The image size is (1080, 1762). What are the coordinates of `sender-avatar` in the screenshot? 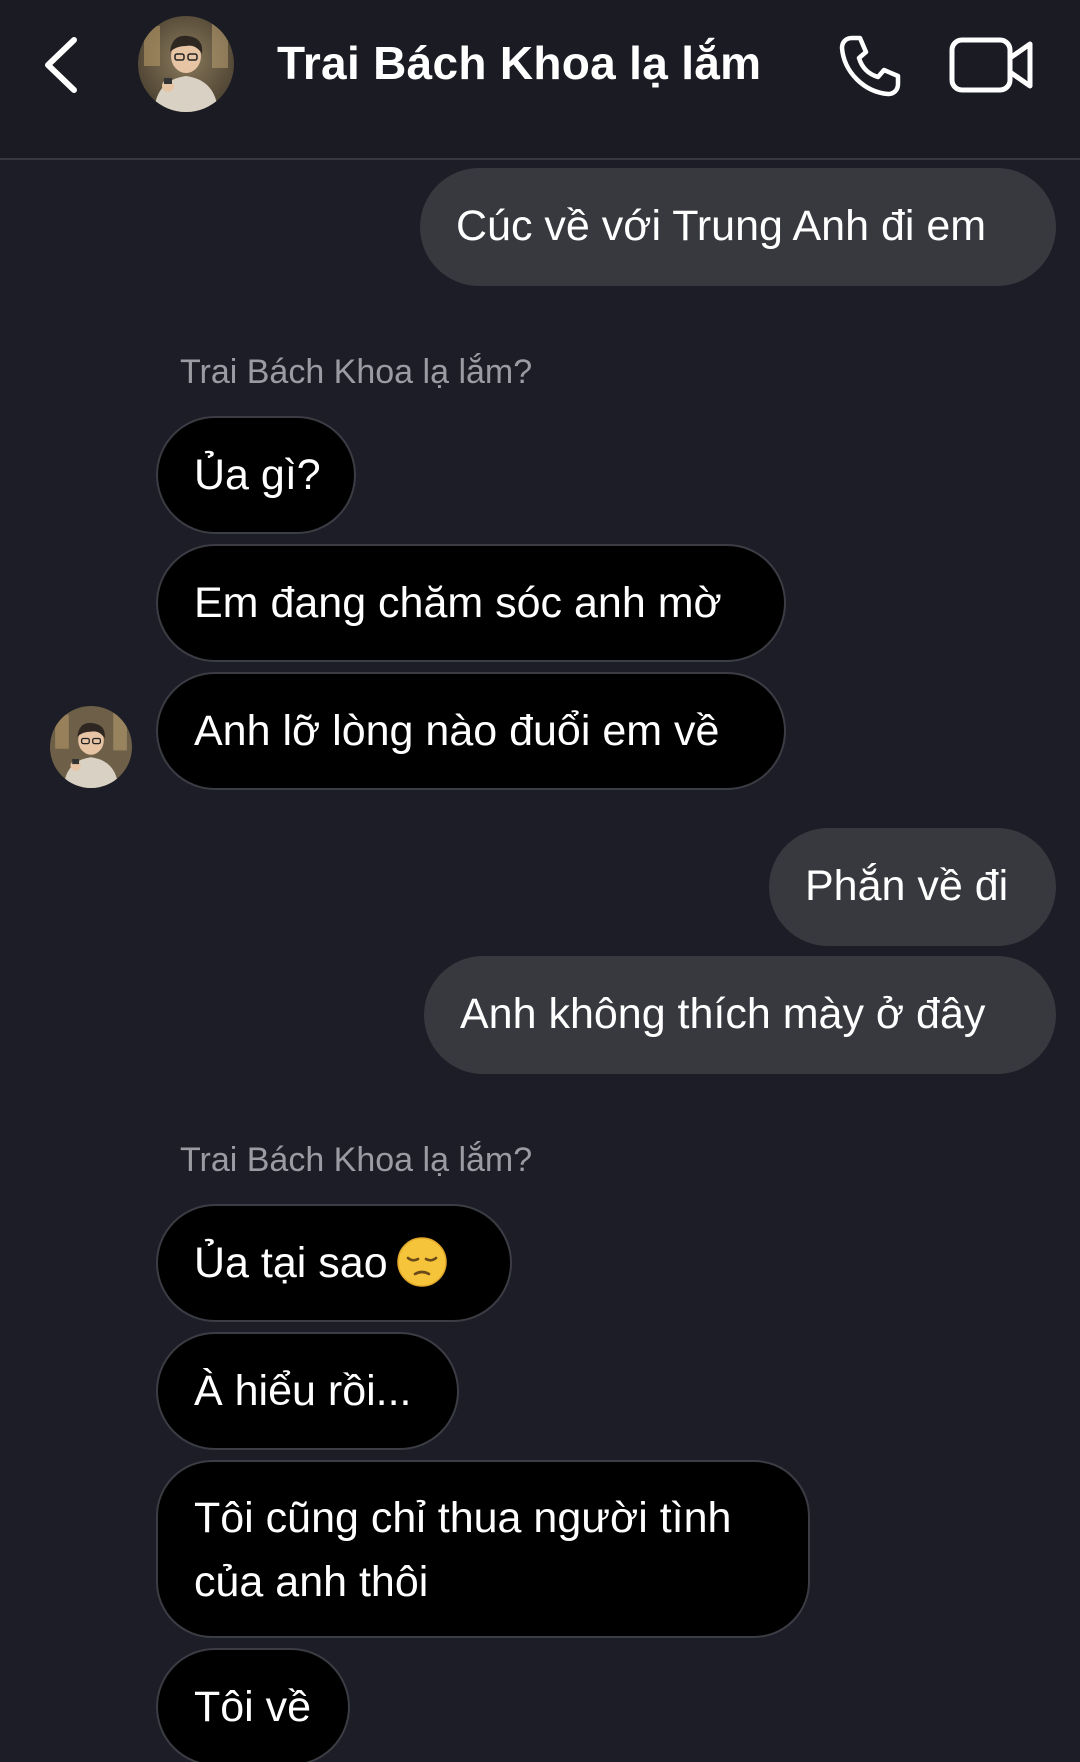 It's located at (91, 747).